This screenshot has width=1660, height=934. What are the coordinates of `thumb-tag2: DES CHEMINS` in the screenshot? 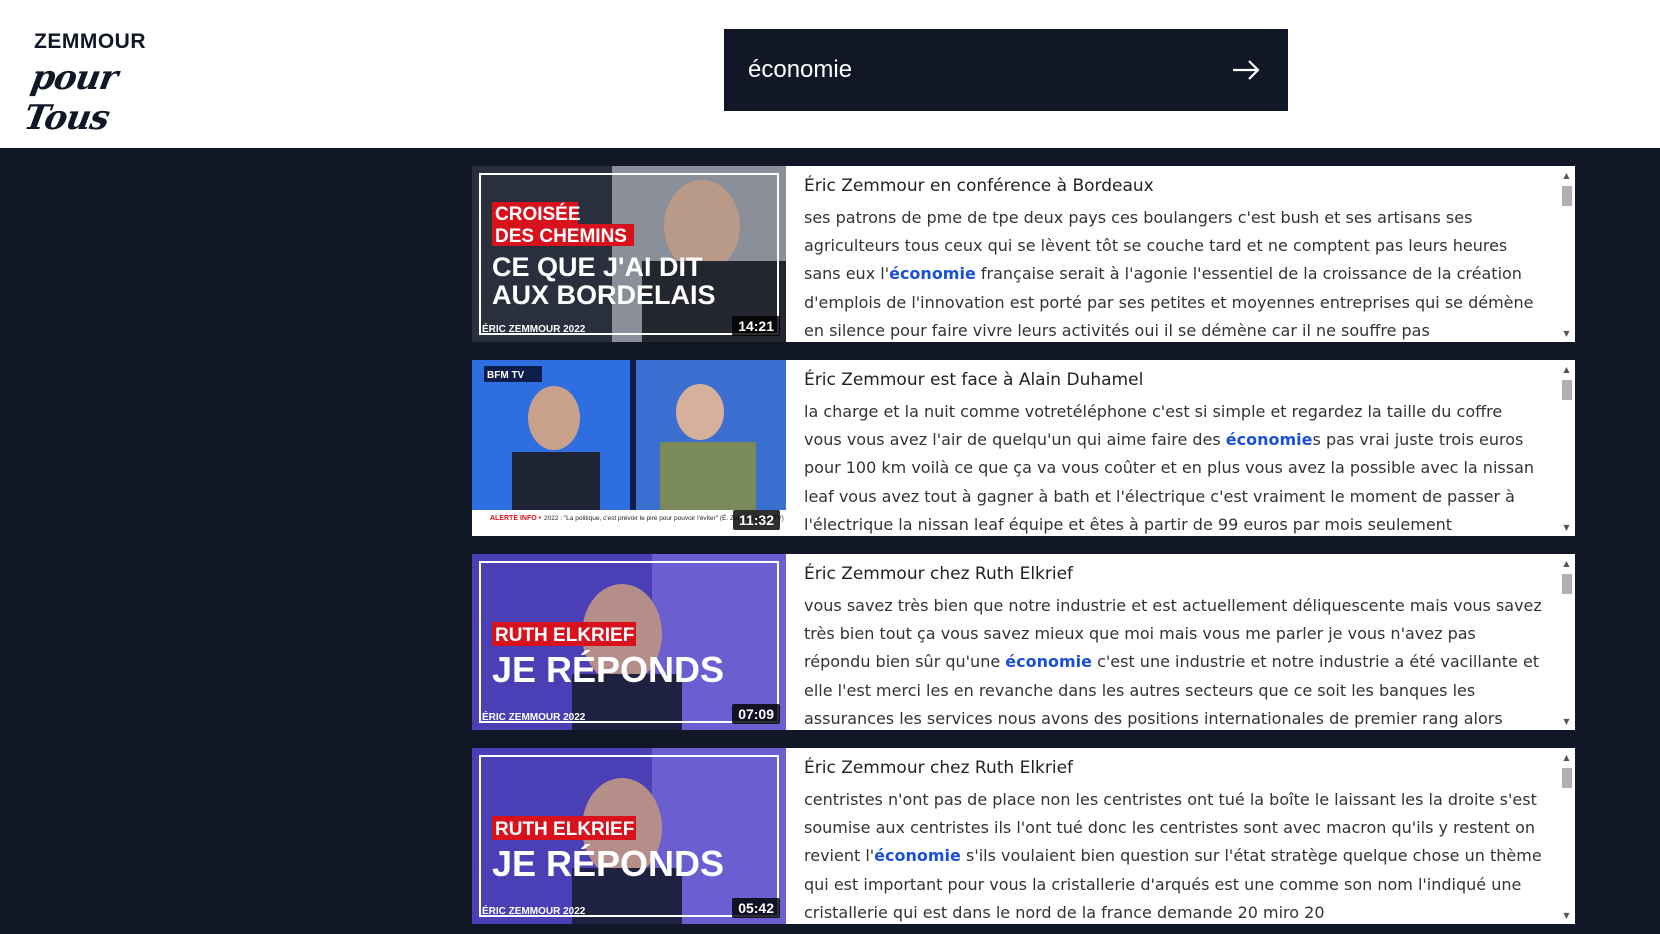 It's located at (561, 236).